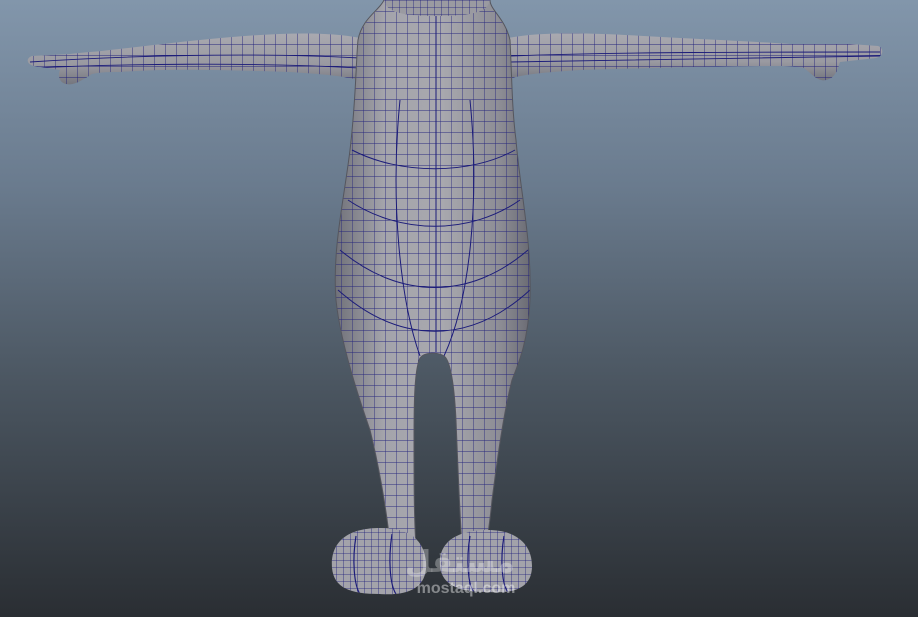  What do you see at coordinates (695, 60) in the screenshot?
I see `right-arm` at bounding box center [695, 60].